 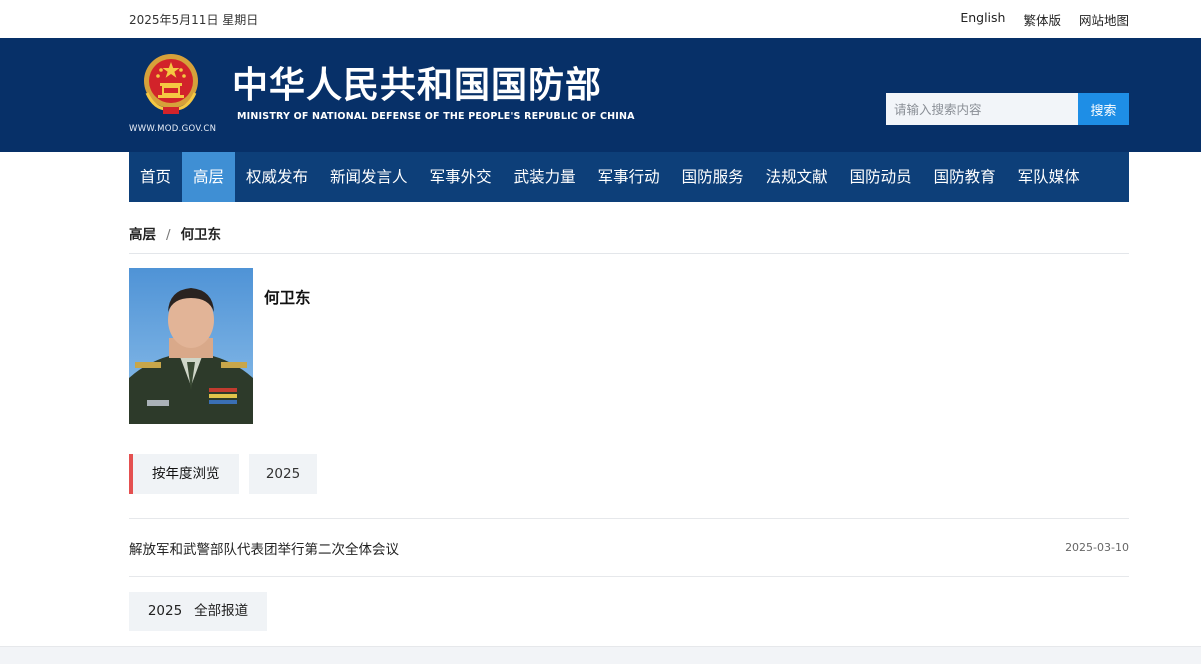 I want to click on english-link: English, so click(x=982, y=19).